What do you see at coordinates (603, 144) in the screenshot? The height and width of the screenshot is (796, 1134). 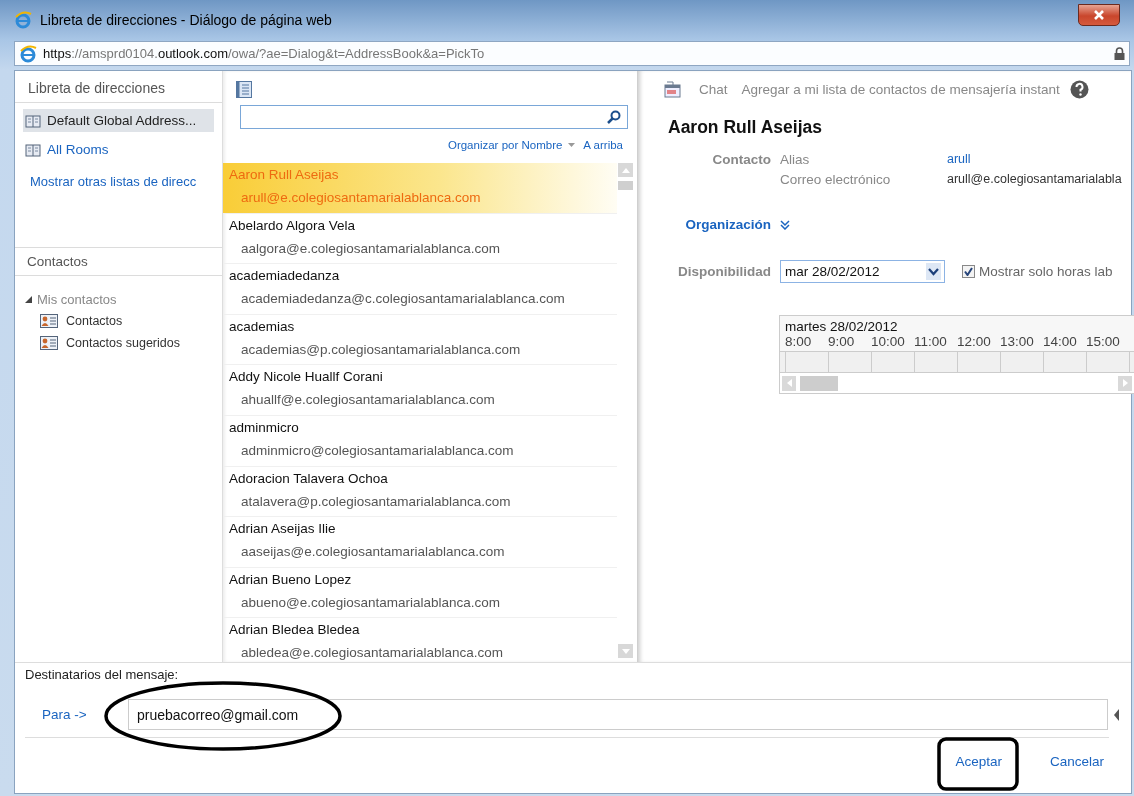 I see `sort-order-link: A arriba` at bounding box center [603, 144].